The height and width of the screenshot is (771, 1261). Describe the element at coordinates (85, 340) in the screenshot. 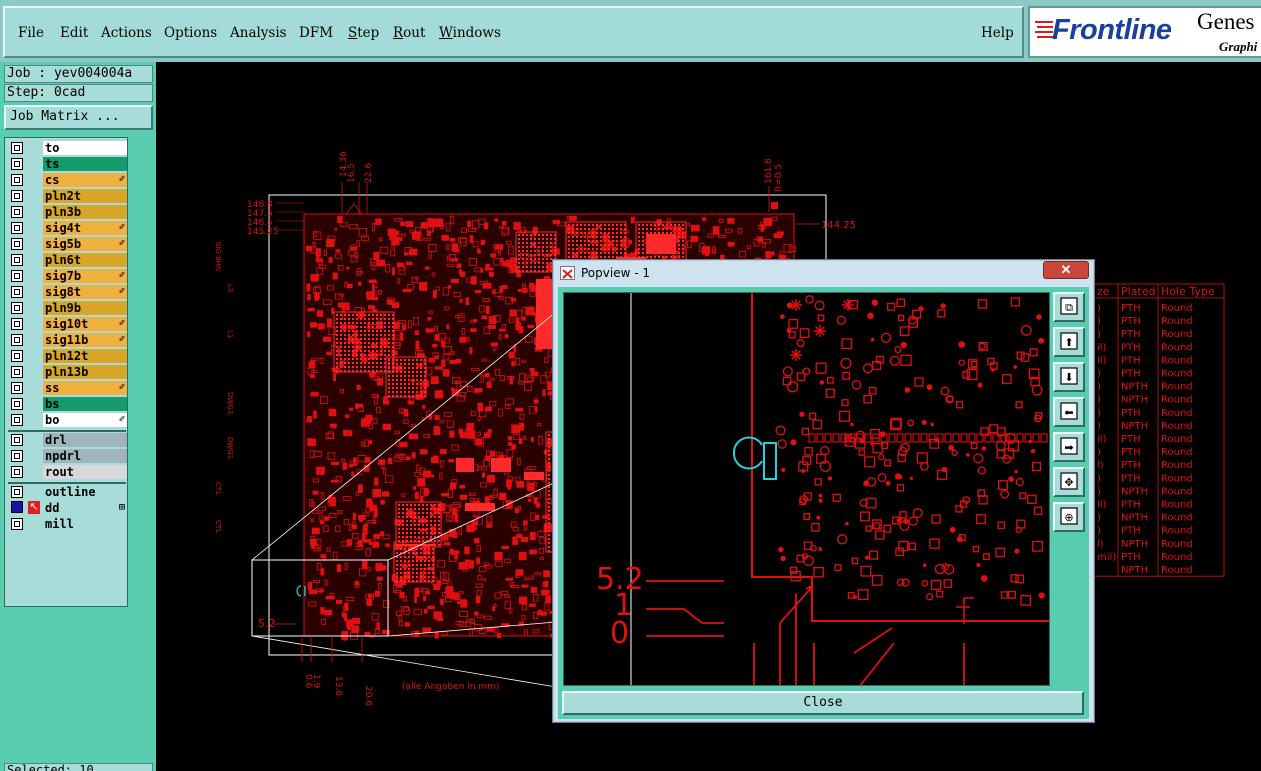

I see `layer-name: sig11b ✐` at that location.